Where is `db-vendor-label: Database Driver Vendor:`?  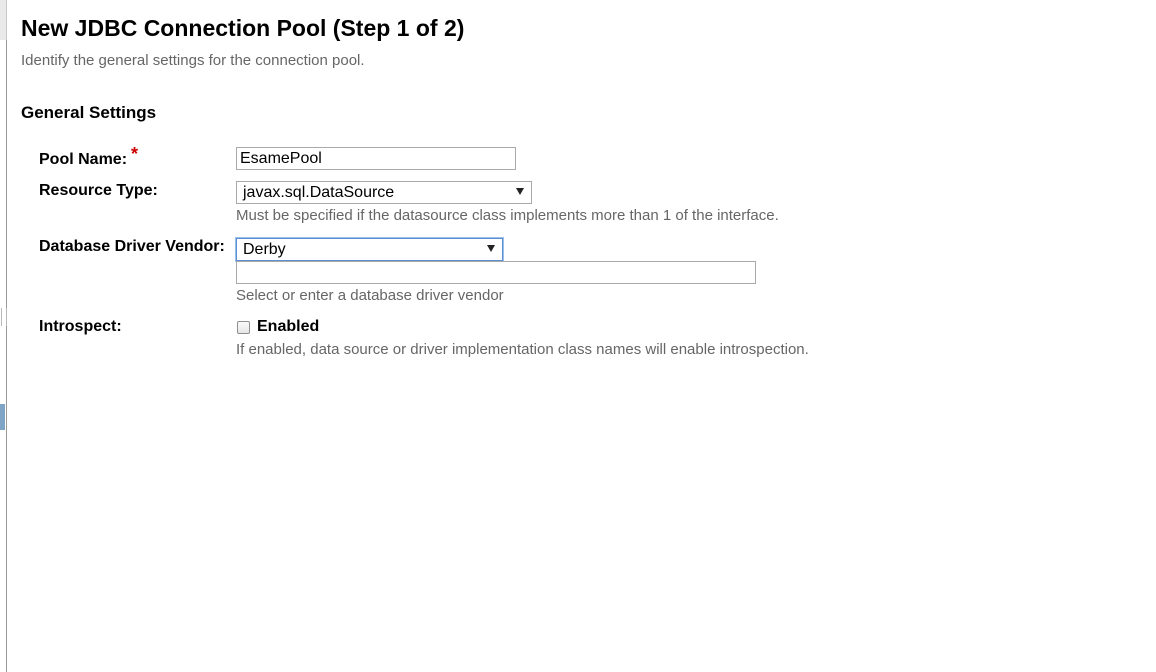
db-vendor-label: Database Driver Vendor: is located at coordinates (132, 246).